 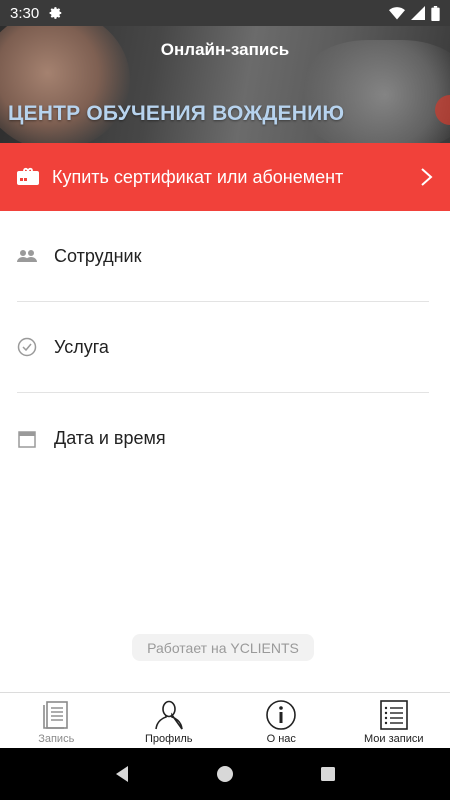 What do you see at coordinates (27, 256) in the screenshot?
I see `people-icon` at bounding box center [27, 256].